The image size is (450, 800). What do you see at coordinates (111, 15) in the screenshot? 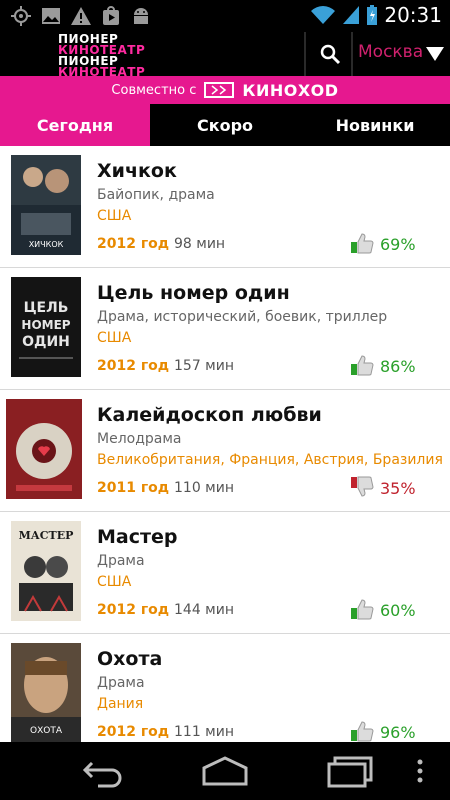
I see `play-store-icon` at bounding box center [111, 15].